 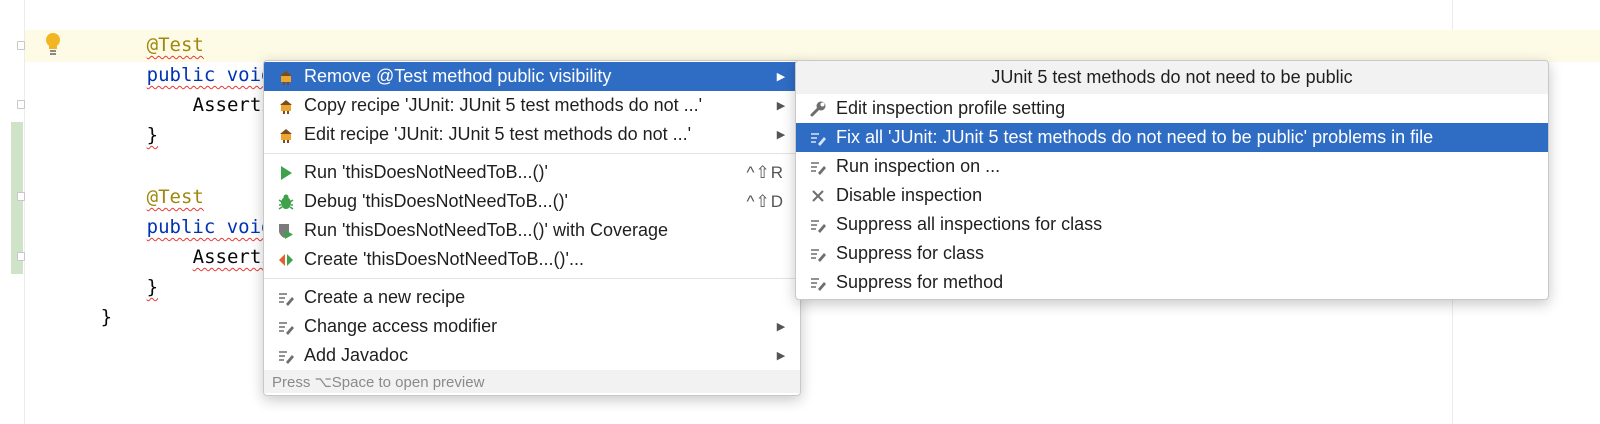 I want to click on shortcut-label: ^⇧D, so click(x=765, y=201).